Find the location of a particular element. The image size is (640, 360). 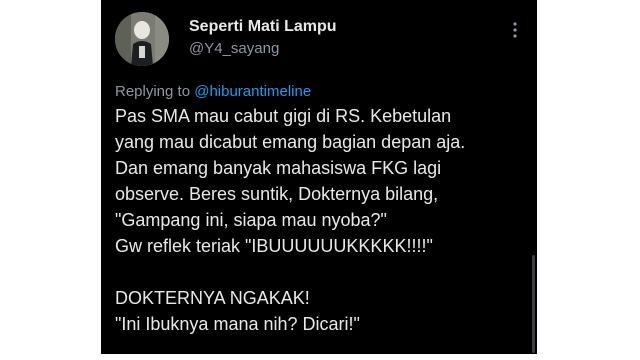

avatar is located at coordinates (142, 39).